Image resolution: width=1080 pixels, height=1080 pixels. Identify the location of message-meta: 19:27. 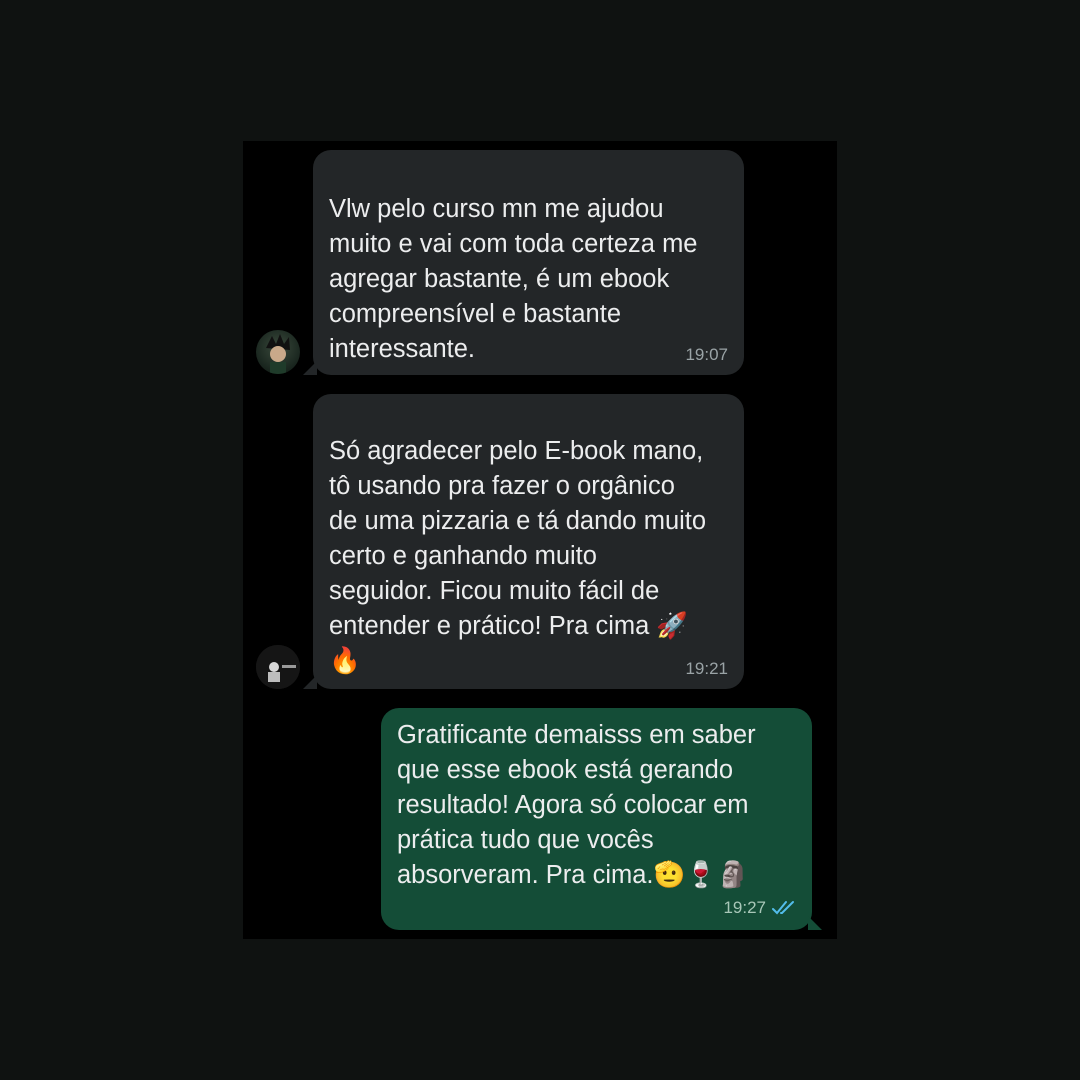
(760, 909).